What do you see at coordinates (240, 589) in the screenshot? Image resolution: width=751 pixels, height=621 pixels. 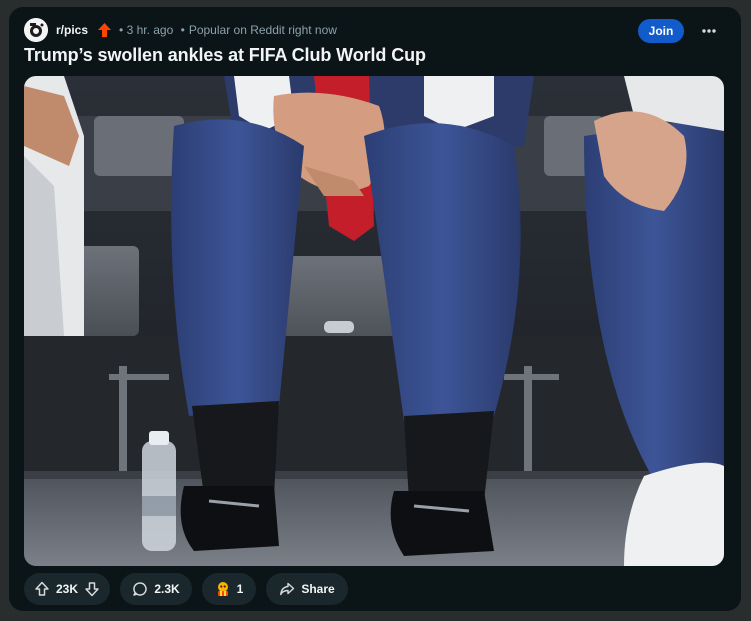 I see `award-count: 1` at bounding box center [240, 589].